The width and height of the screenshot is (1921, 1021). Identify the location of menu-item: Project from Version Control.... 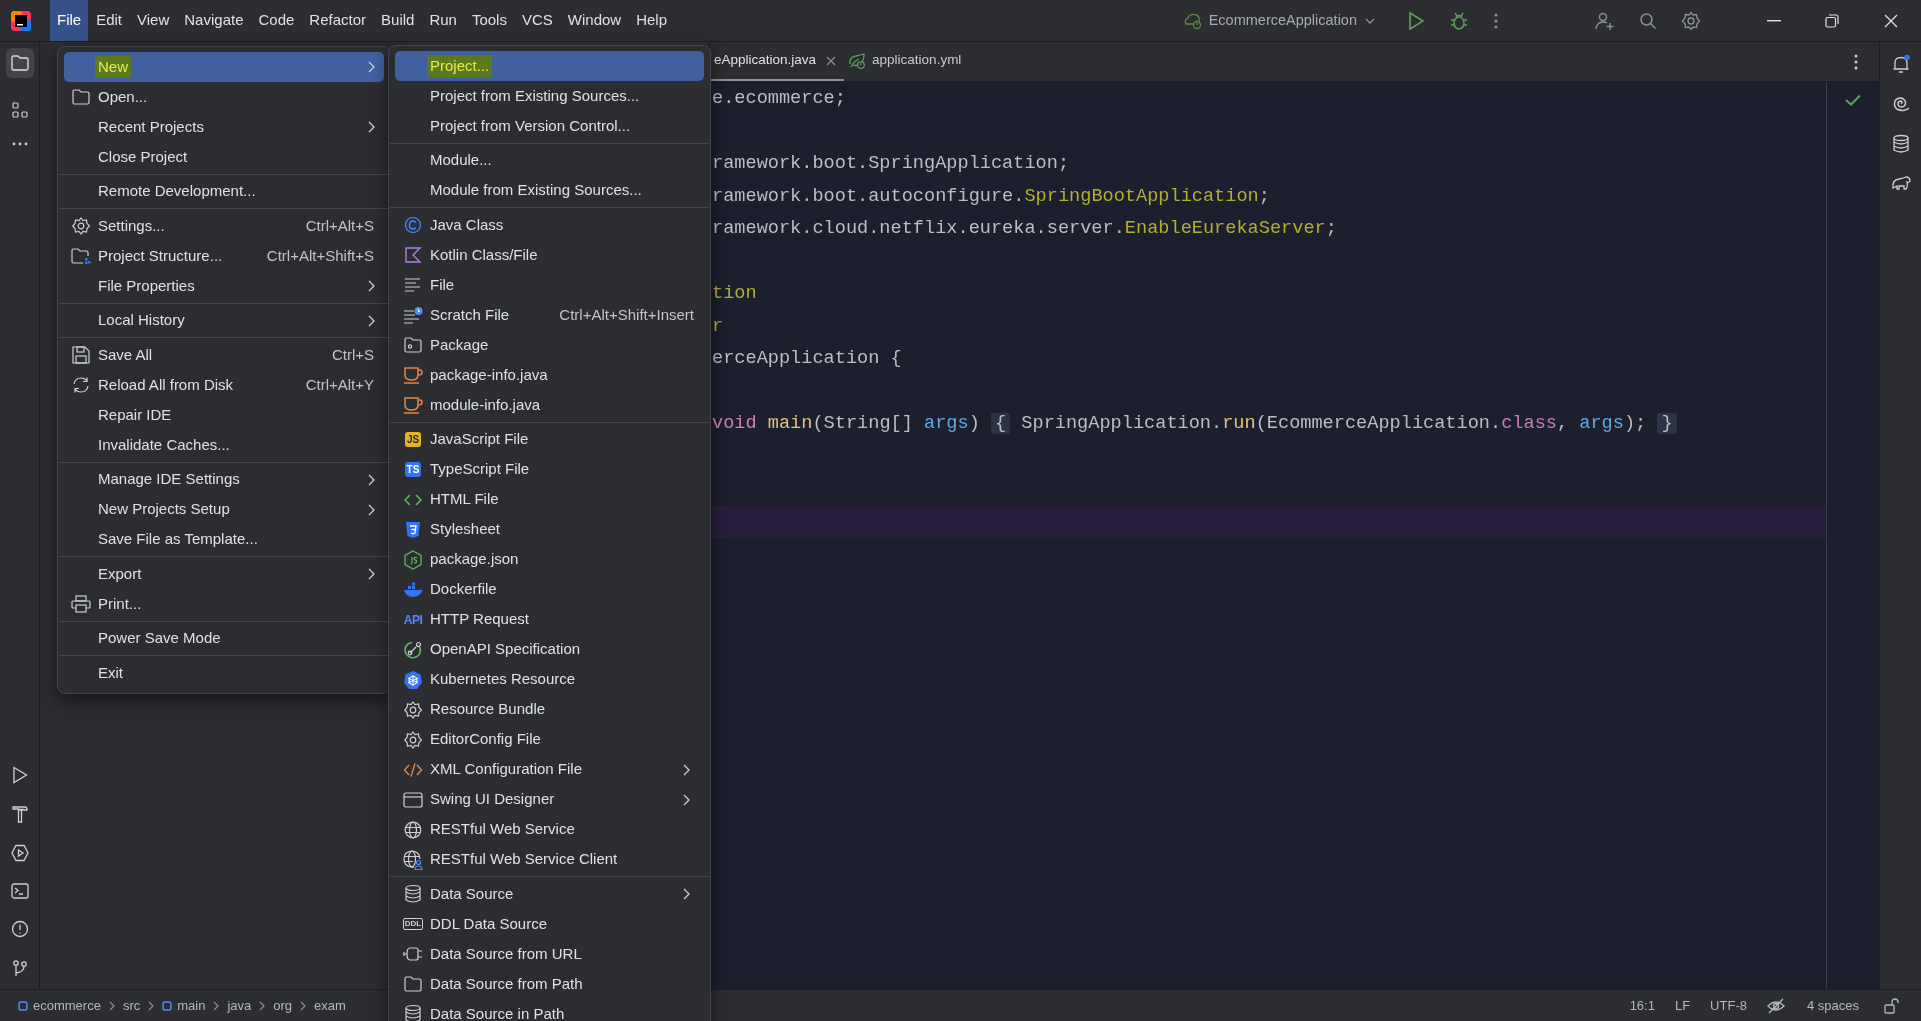
(549, 126).